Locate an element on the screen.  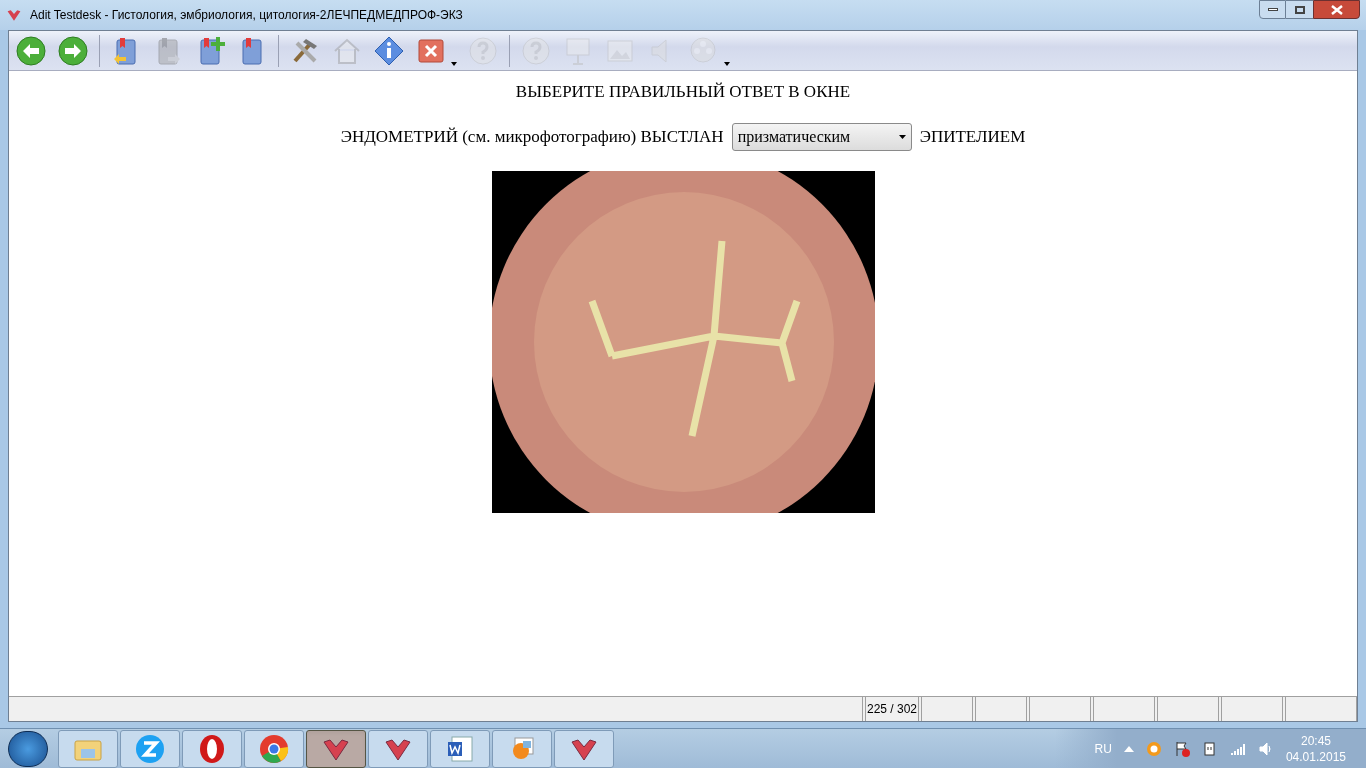
speaker-icon is located at coordinates (1265, 748).